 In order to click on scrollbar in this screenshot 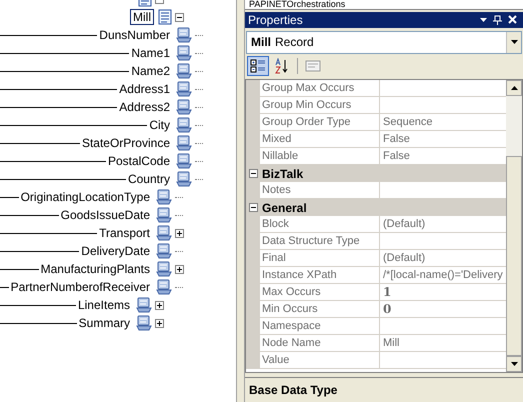, I will do `click(514, 226)`.